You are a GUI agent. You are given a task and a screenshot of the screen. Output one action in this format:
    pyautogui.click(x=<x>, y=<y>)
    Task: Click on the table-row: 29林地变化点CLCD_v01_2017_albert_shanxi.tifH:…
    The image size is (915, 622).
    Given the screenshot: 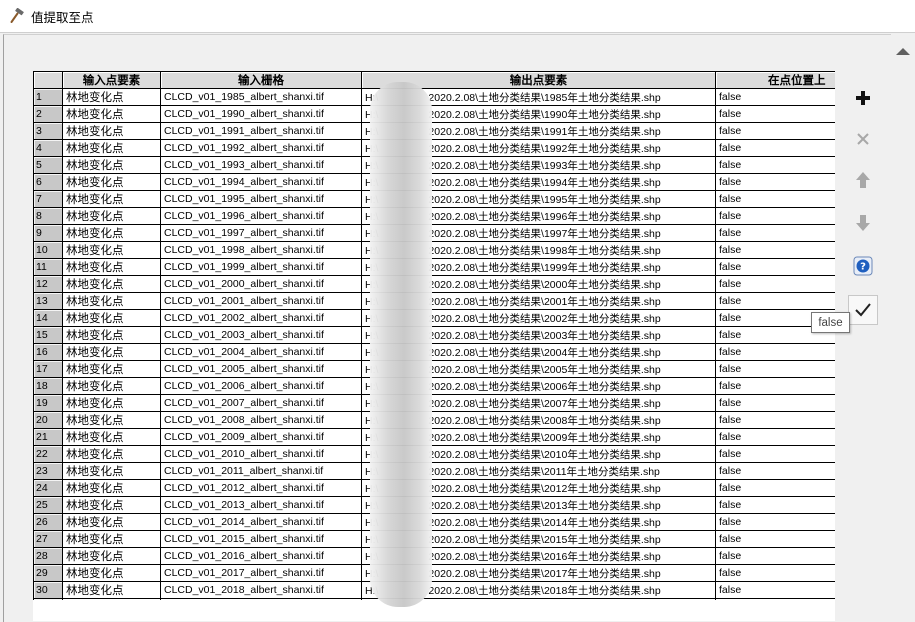 What is the action you would take?
    pyautogui.click(x=434, y=573)
    